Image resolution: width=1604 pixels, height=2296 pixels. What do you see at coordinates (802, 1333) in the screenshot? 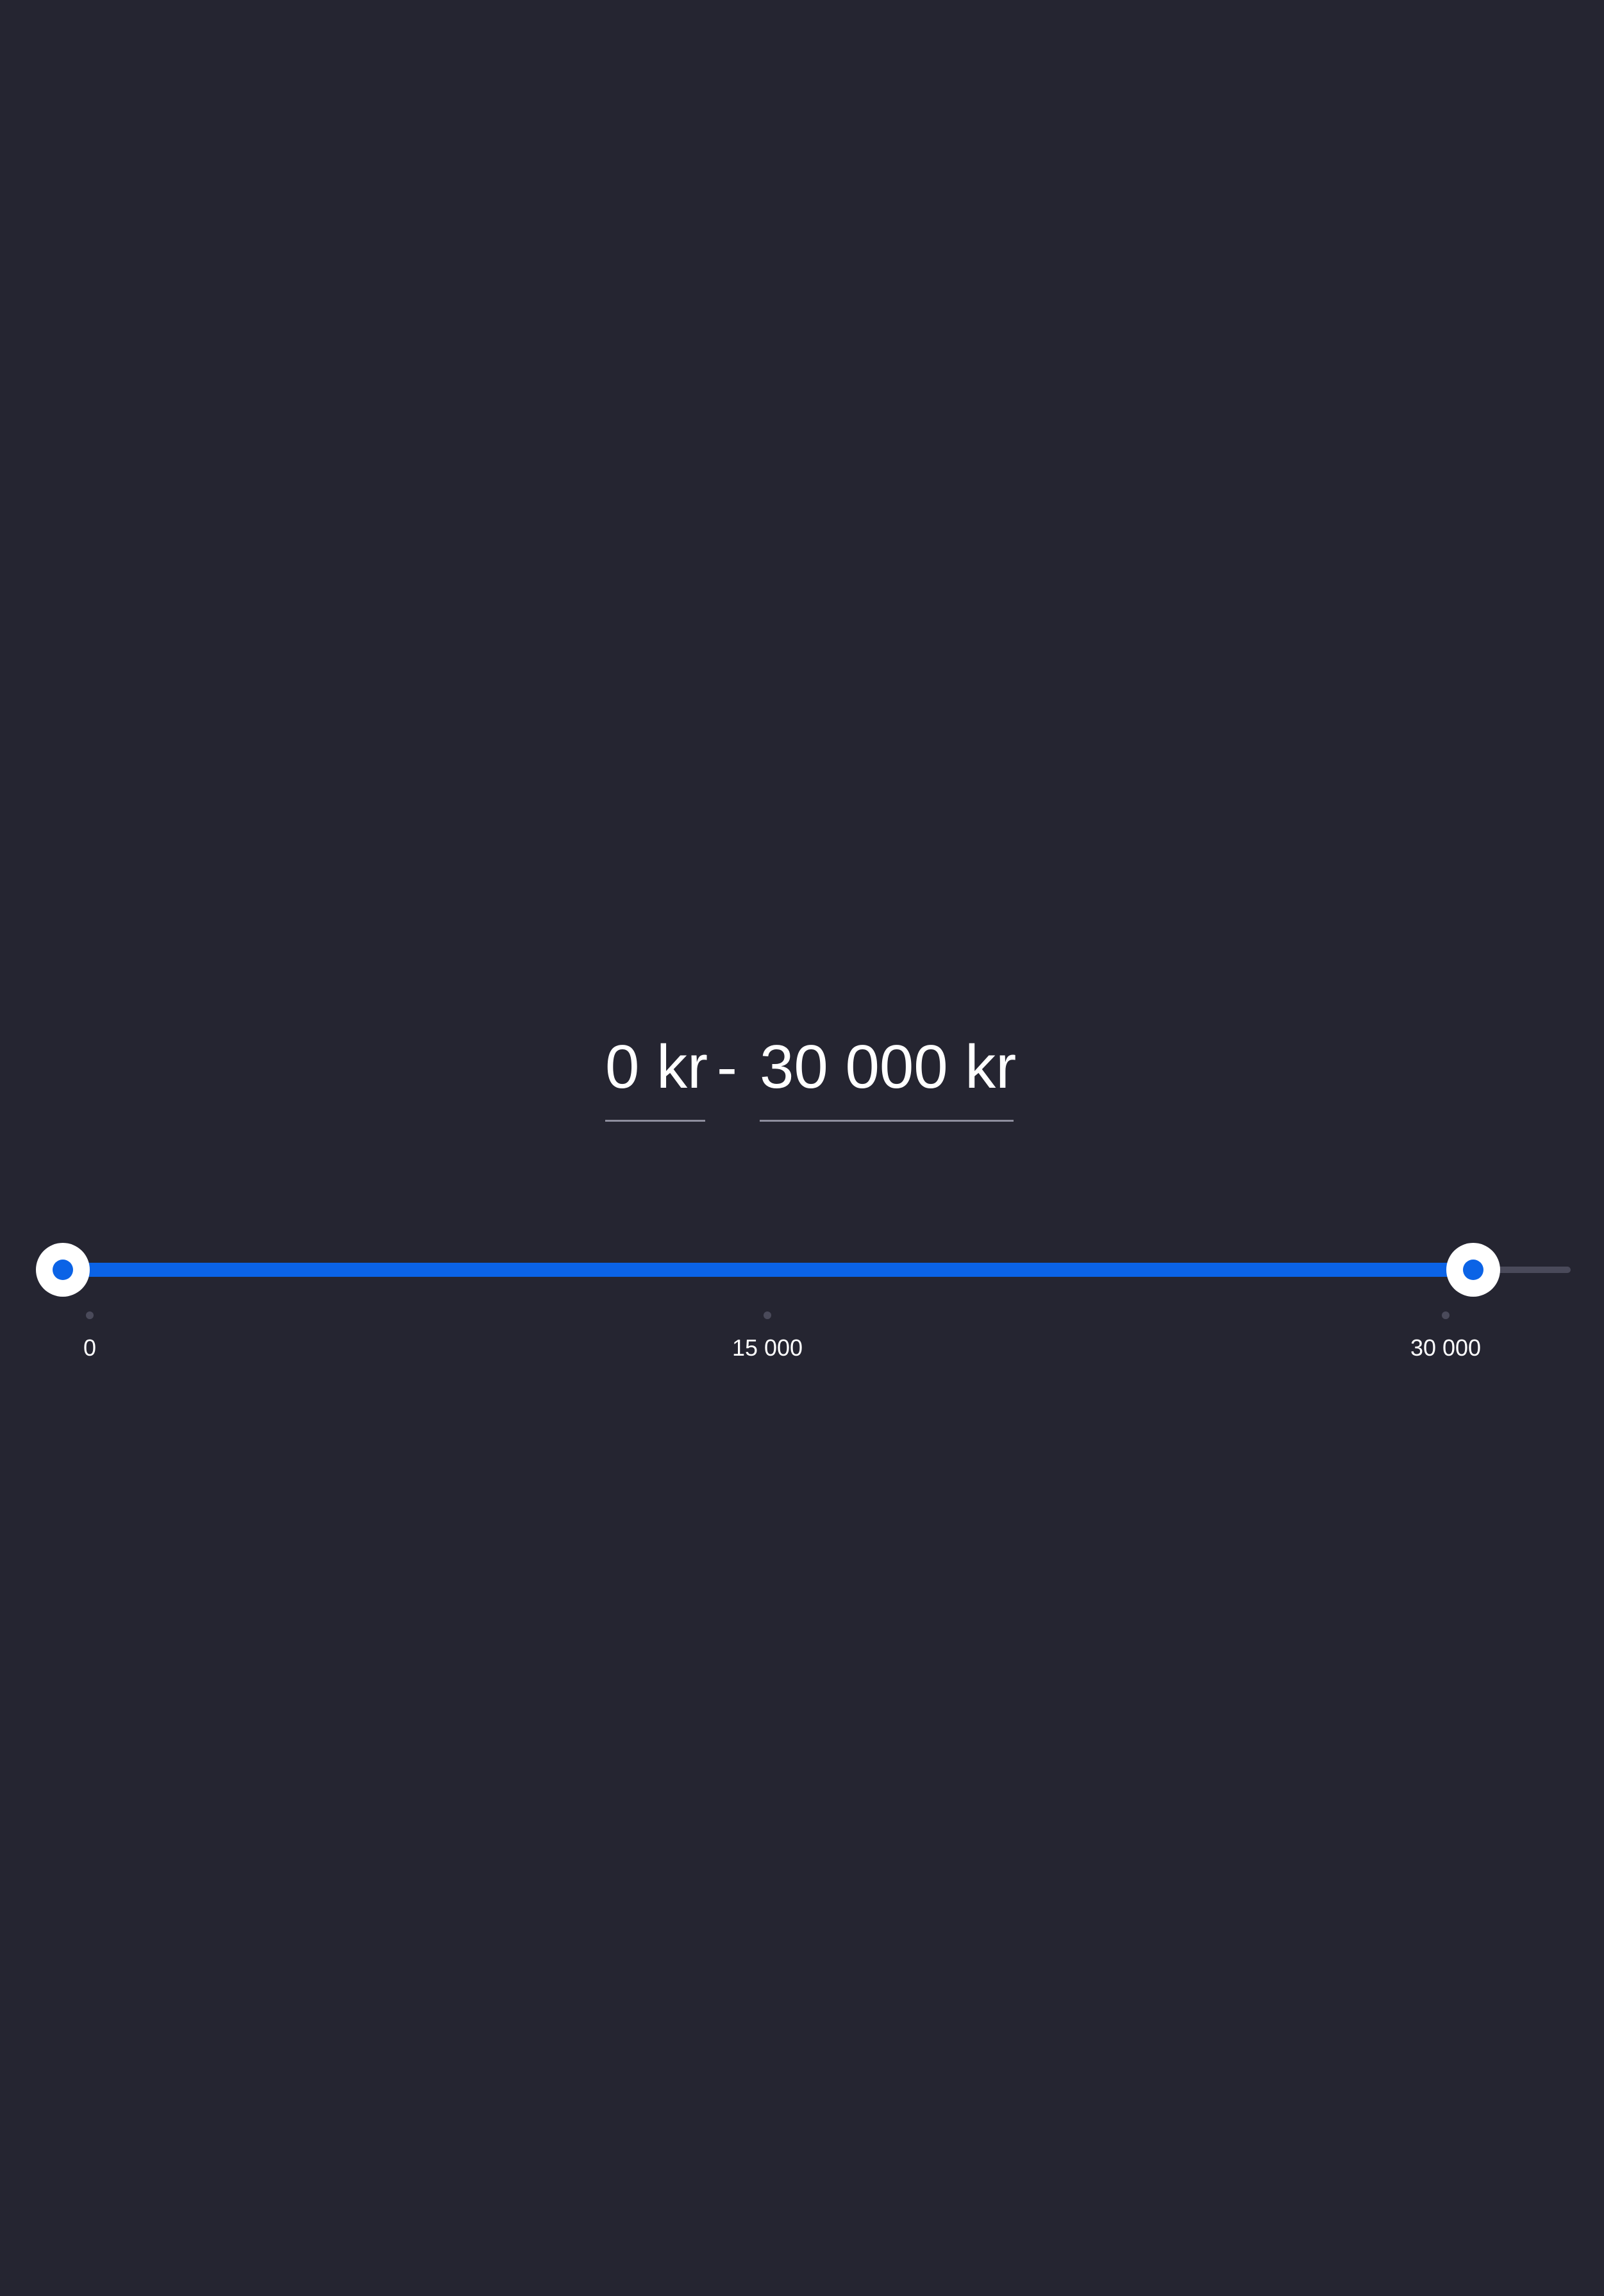
I see `price-range-slider: 0 15 000 30 000` at bounding box center [802, 1333].